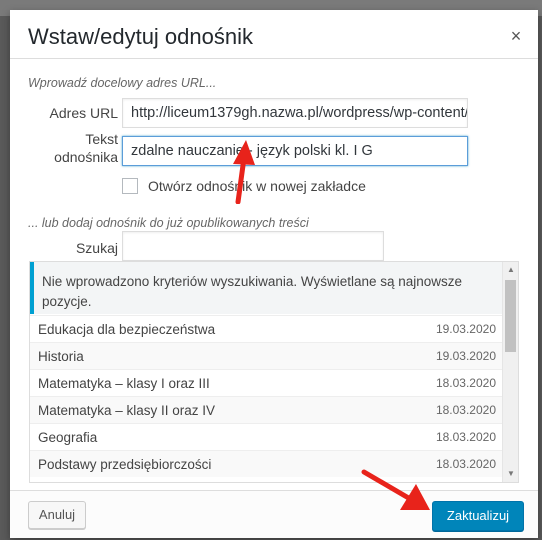  What do you see at coordinates (274, 34) in the screenshot?
I see `dialog-header: Wstaw/edytuj odnośnik ×` at bounding box center [274, 34].